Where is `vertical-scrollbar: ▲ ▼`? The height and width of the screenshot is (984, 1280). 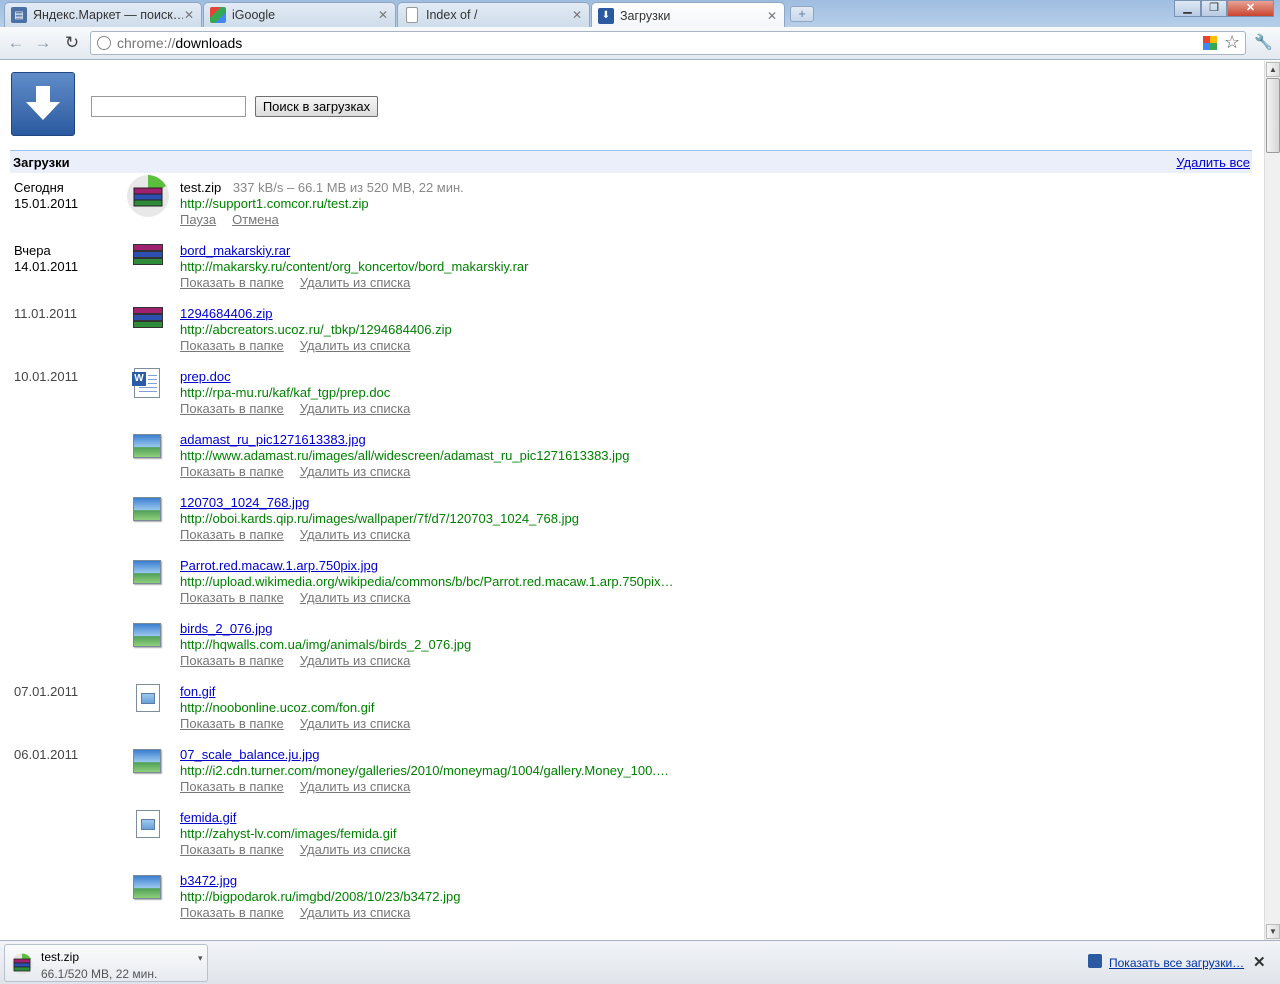 vertical-scrollbar: ▲ ▼ is located at coordinates (1272, 500).